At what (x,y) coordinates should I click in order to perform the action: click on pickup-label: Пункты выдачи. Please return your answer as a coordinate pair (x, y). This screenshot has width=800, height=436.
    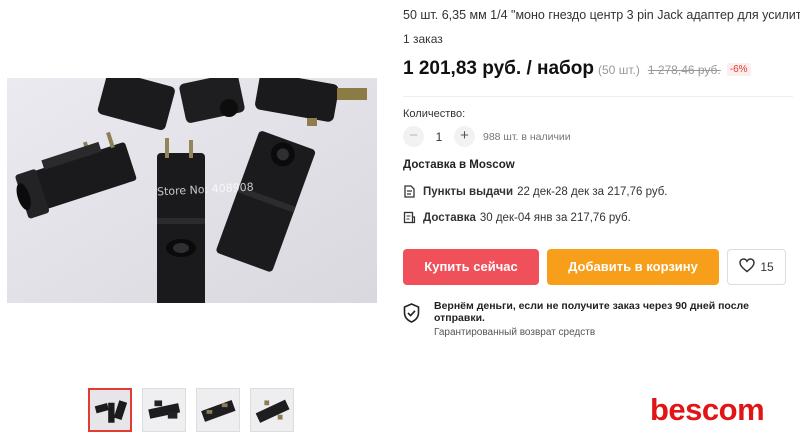
    Looking at the image, I should click on (468, 191).